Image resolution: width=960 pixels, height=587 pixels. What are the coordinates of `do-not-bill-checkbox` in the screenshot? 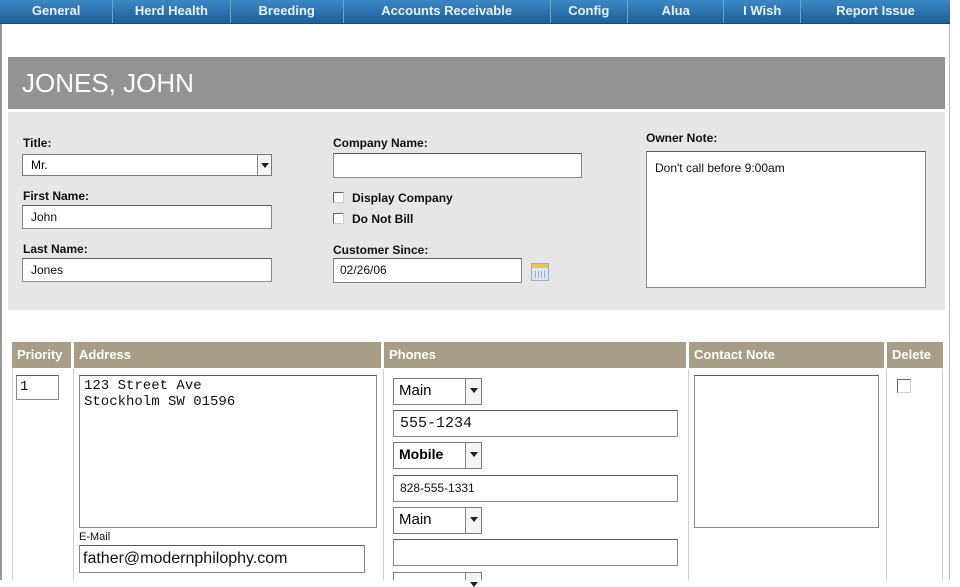 It's located at (338, 218).